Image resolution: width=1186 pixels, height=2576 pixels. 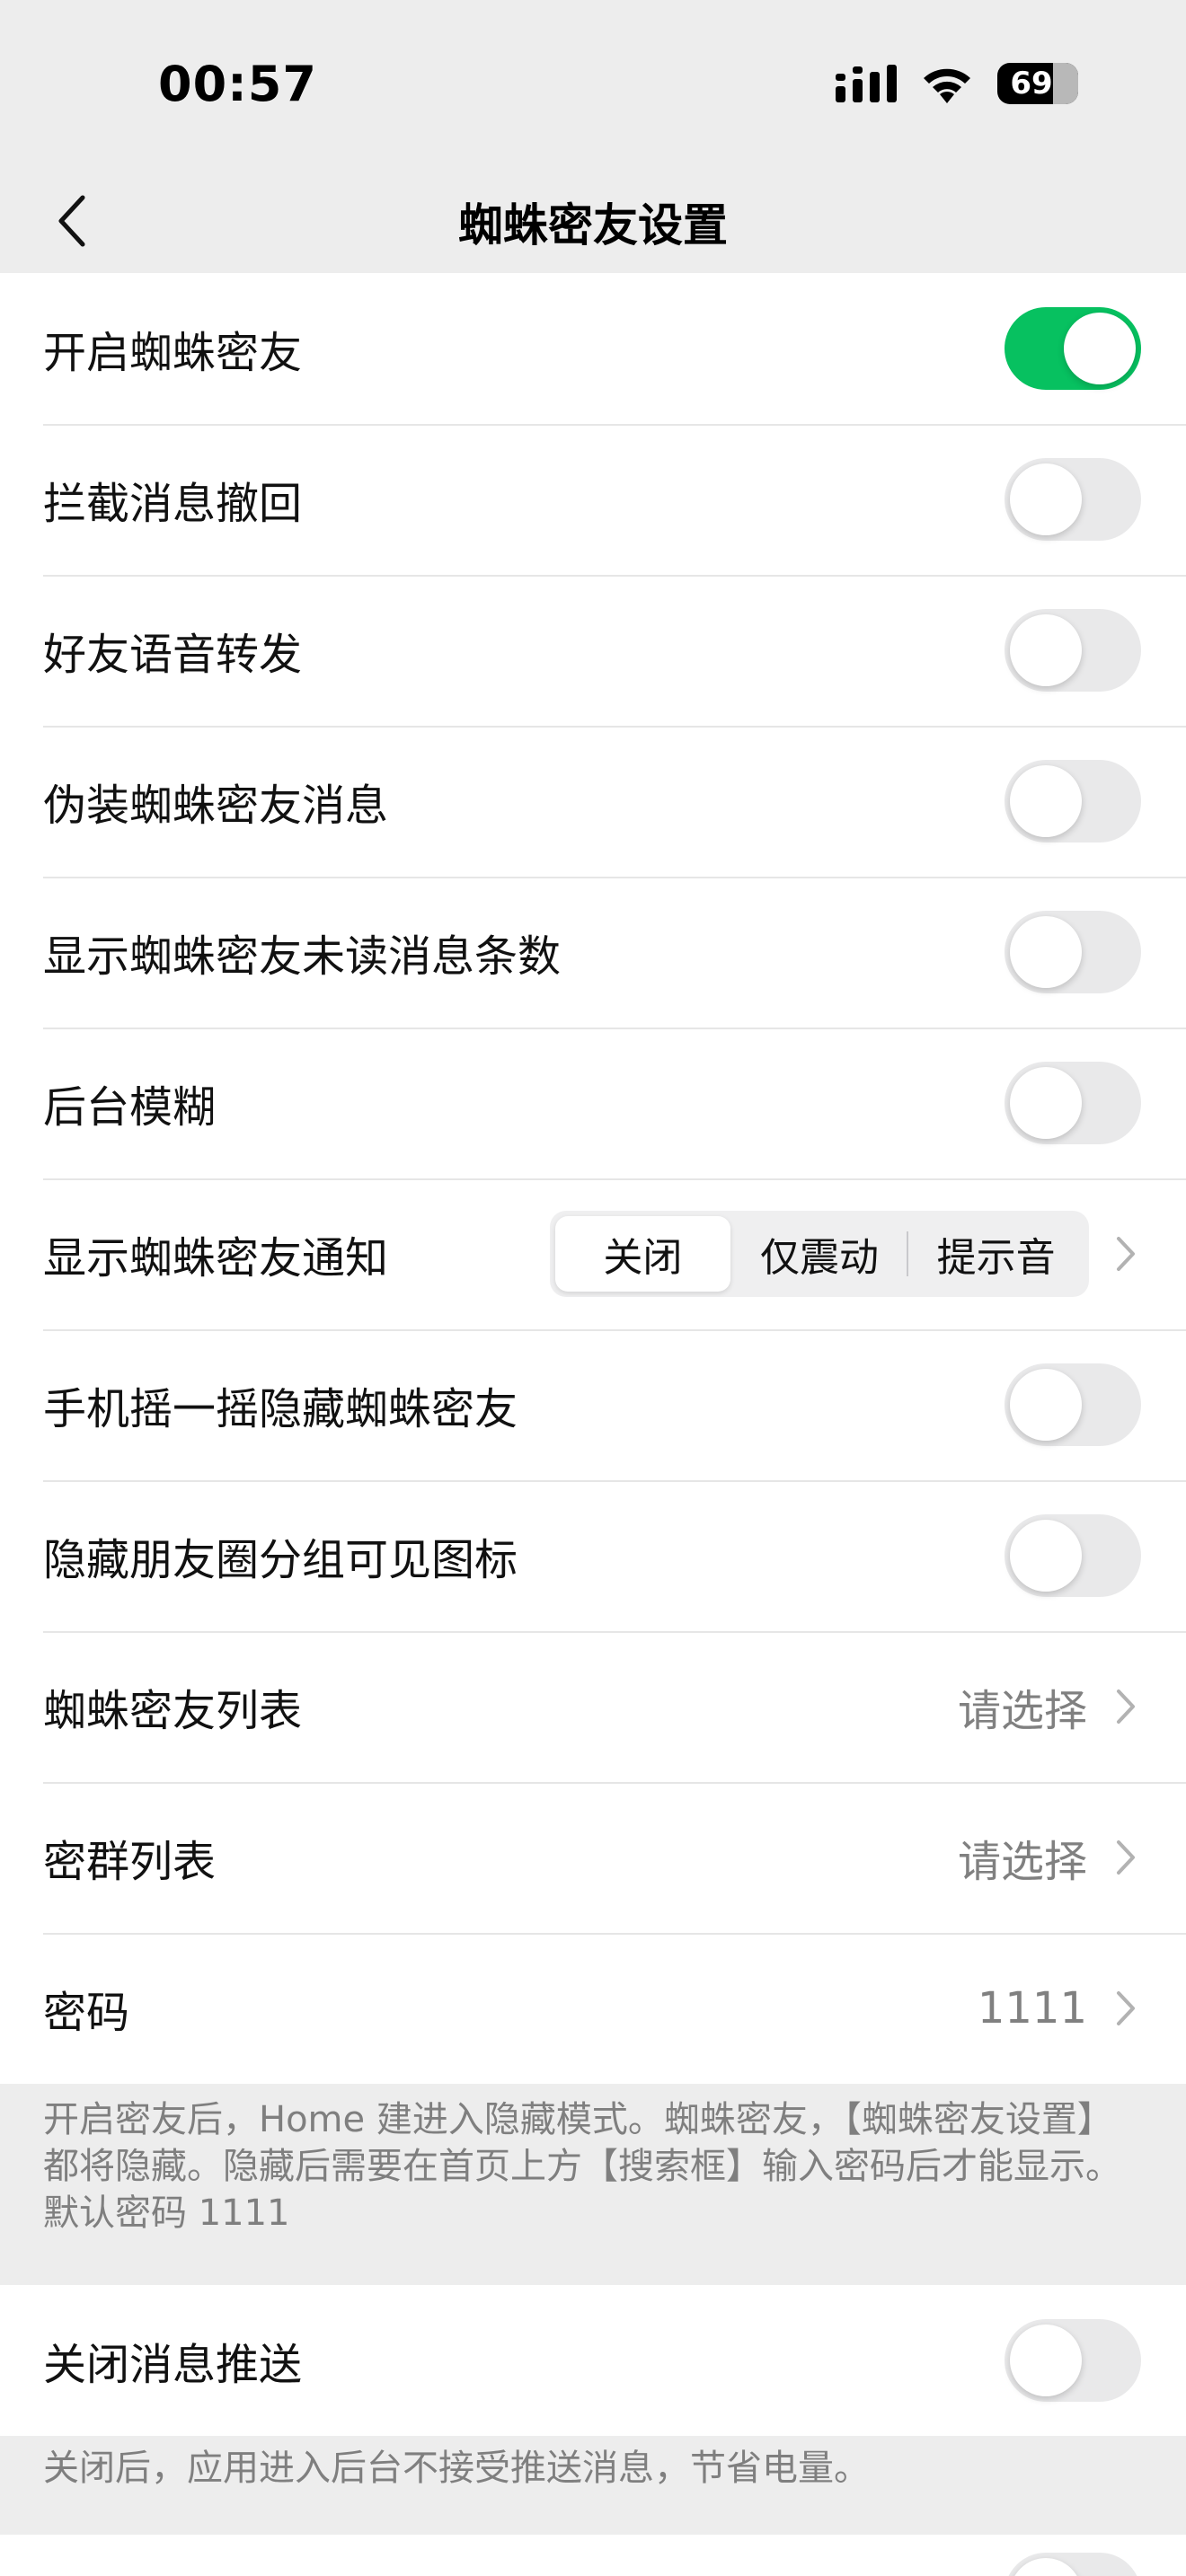 I want to click on row-spider-friend-list: 蜘蛛密友列表 请选择, so click(x=593, y=1706).